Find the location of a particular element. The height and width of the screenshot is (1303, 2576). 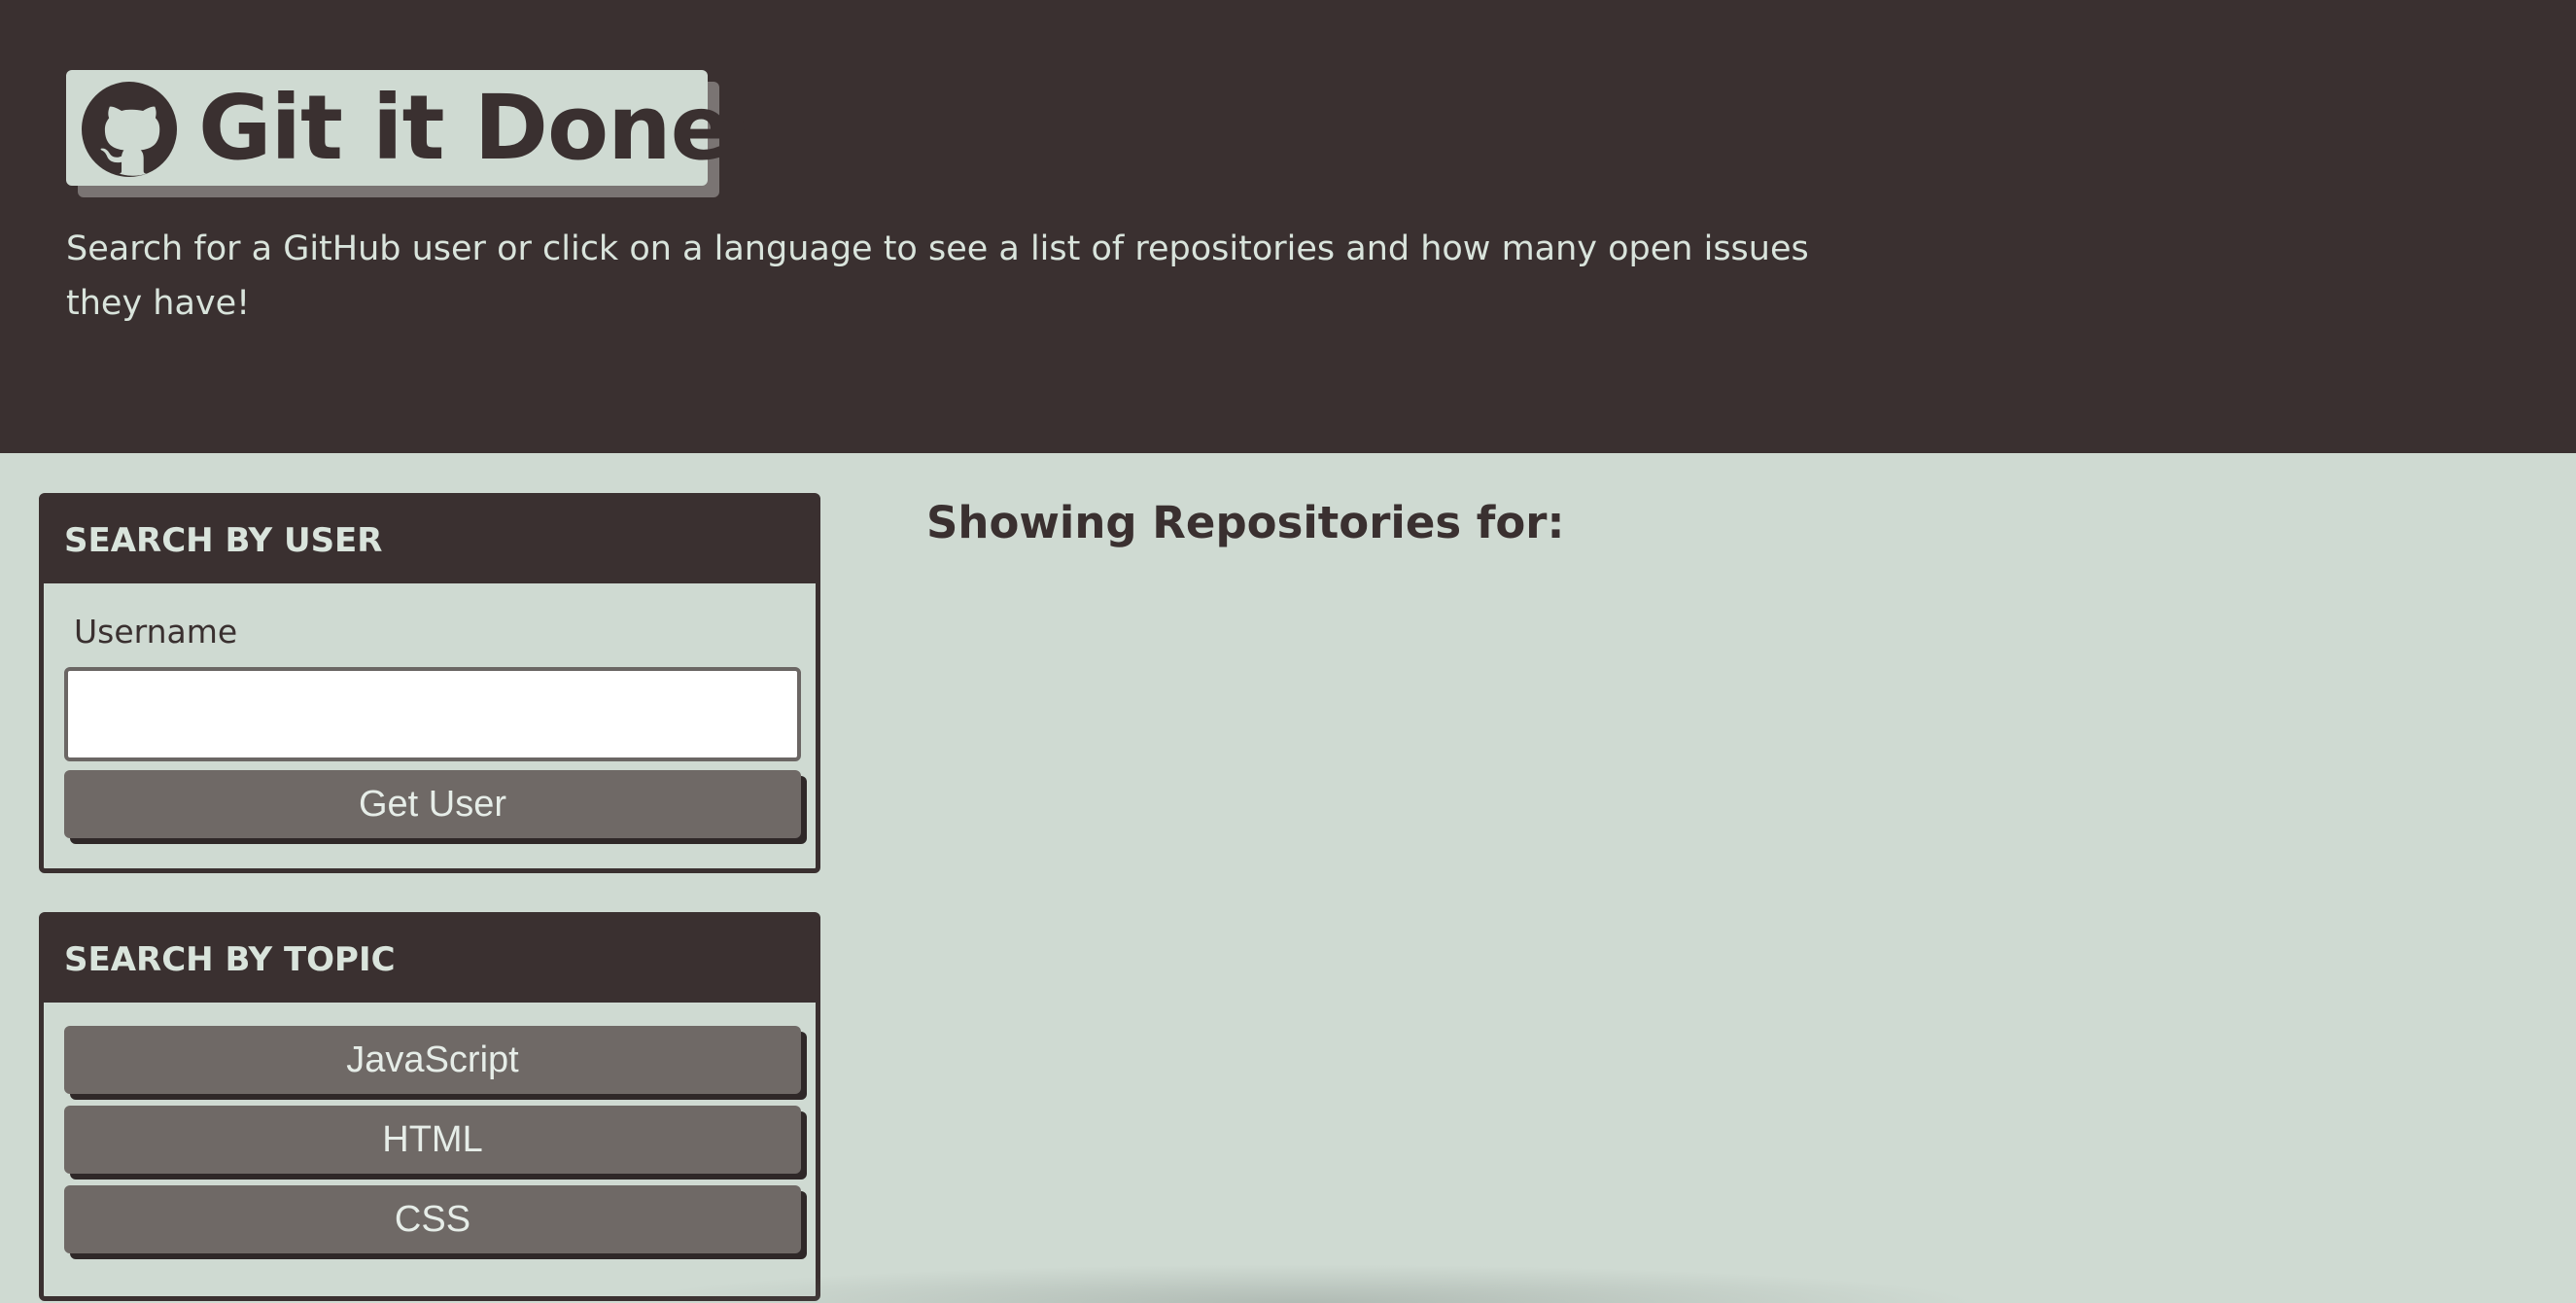

search-by-topic-heading: SEARCH BY TOPIC is located at coordinates (430, 960).